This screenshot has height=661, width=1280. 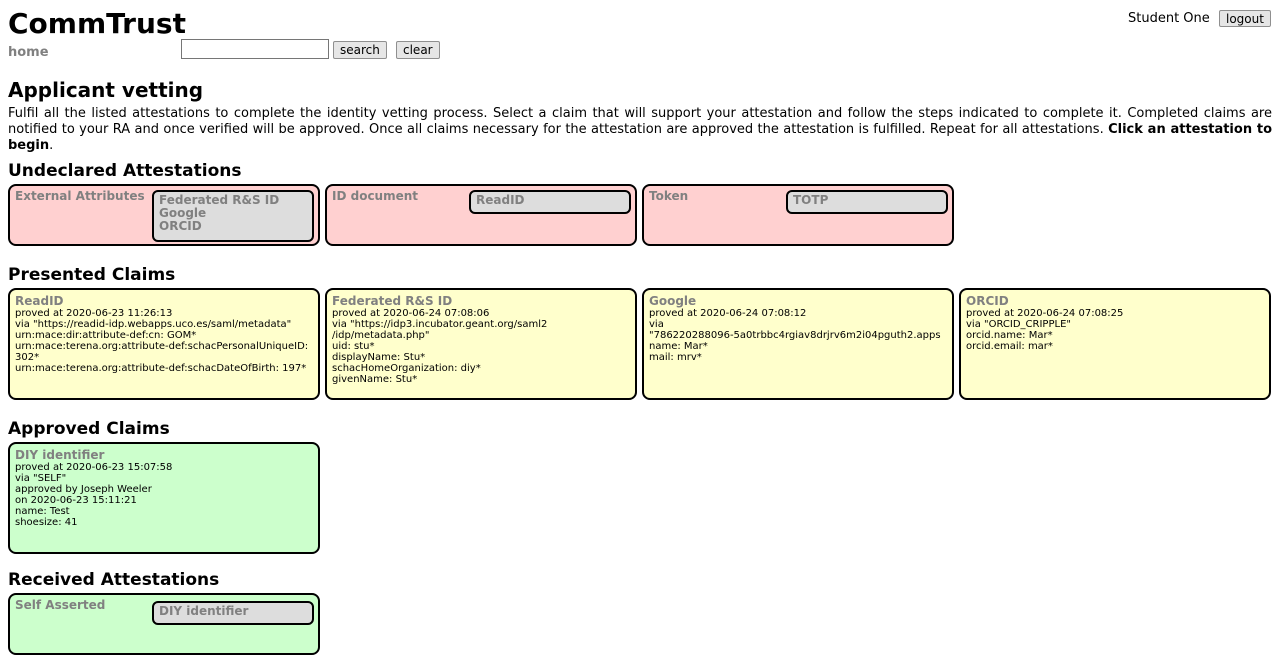 What do you see at coordinates (411, 313) in the screenshot?
I see `claim-detail-line: proved at 2020-06-24 07:08:06` at bounding box center [411, 313].